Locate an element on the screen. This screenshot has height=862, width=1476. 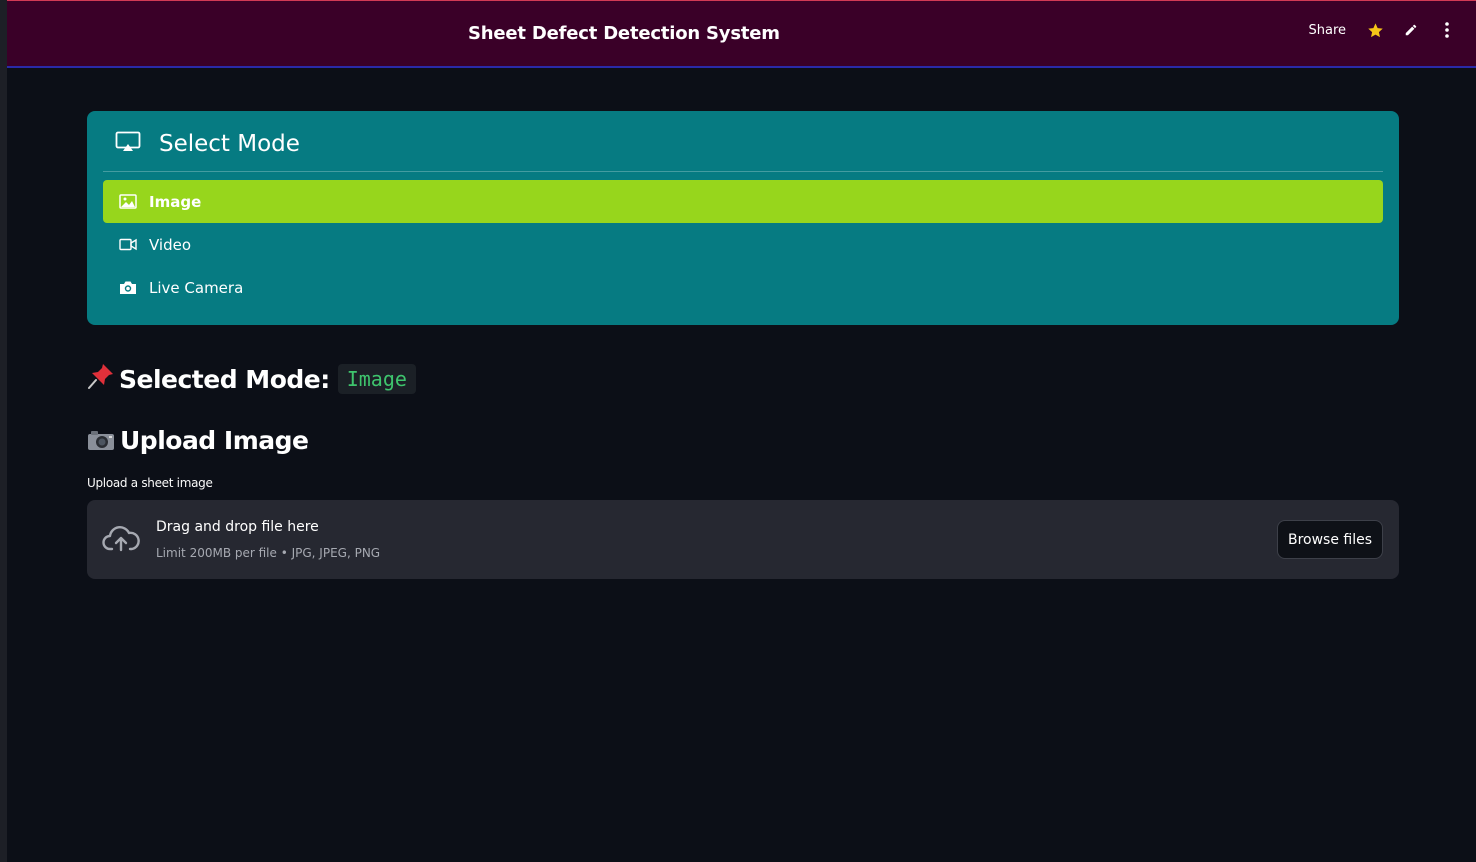
pencil-icon is located at coordinates (1411, 30).